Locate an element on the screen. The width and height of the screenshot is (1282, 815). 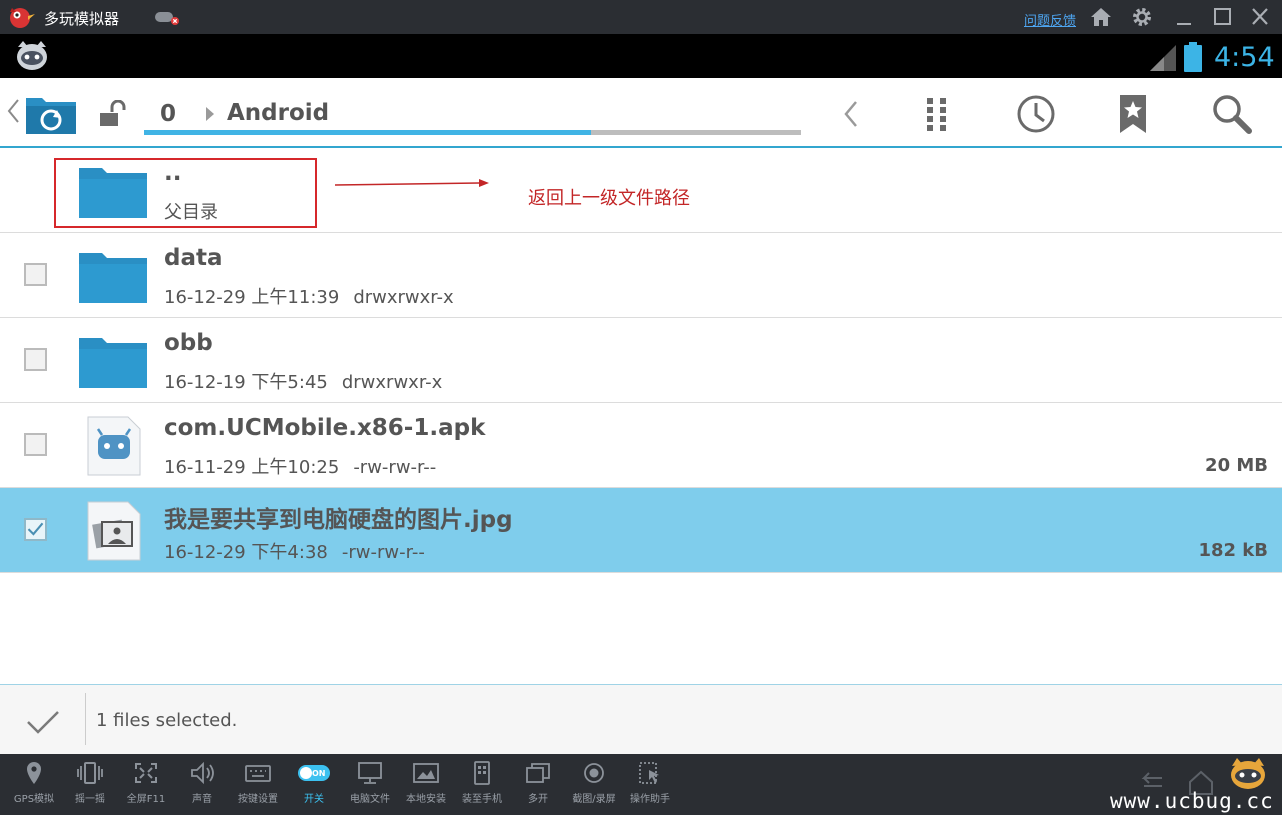
file-date: 16-12-29 上午11:39 is located at coordinates (252, 297).